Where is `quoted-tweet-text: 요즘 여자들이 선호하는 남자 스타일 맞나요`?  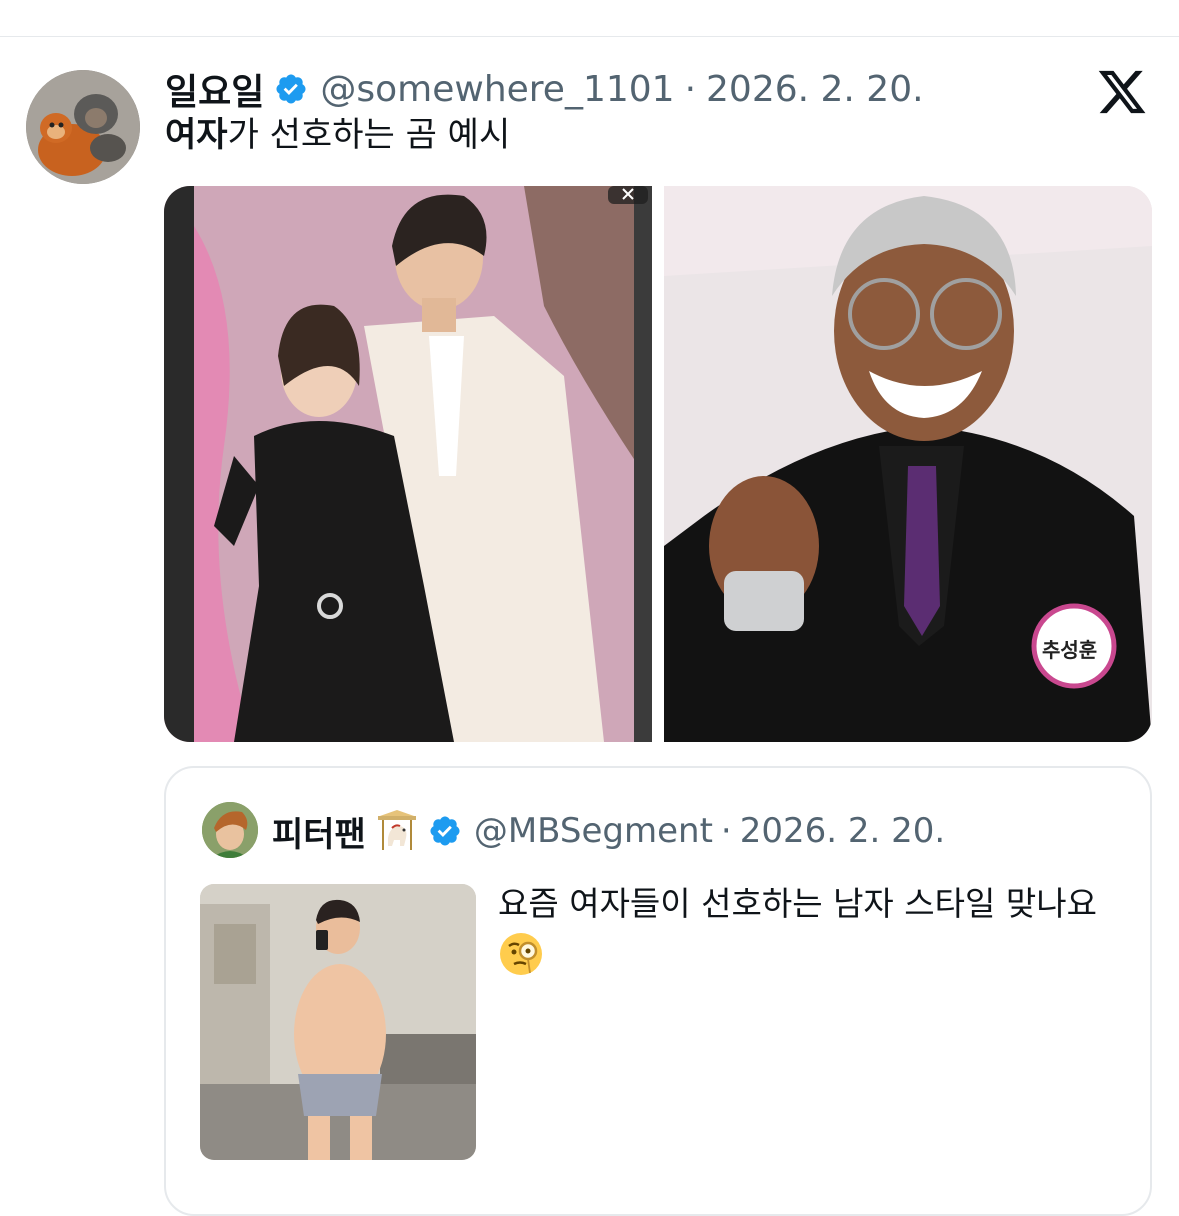 quoted-tweet-text: 요즘 여자들이 선호하는 남자 스타일 맞나요 is located at coordinates (808, 930).